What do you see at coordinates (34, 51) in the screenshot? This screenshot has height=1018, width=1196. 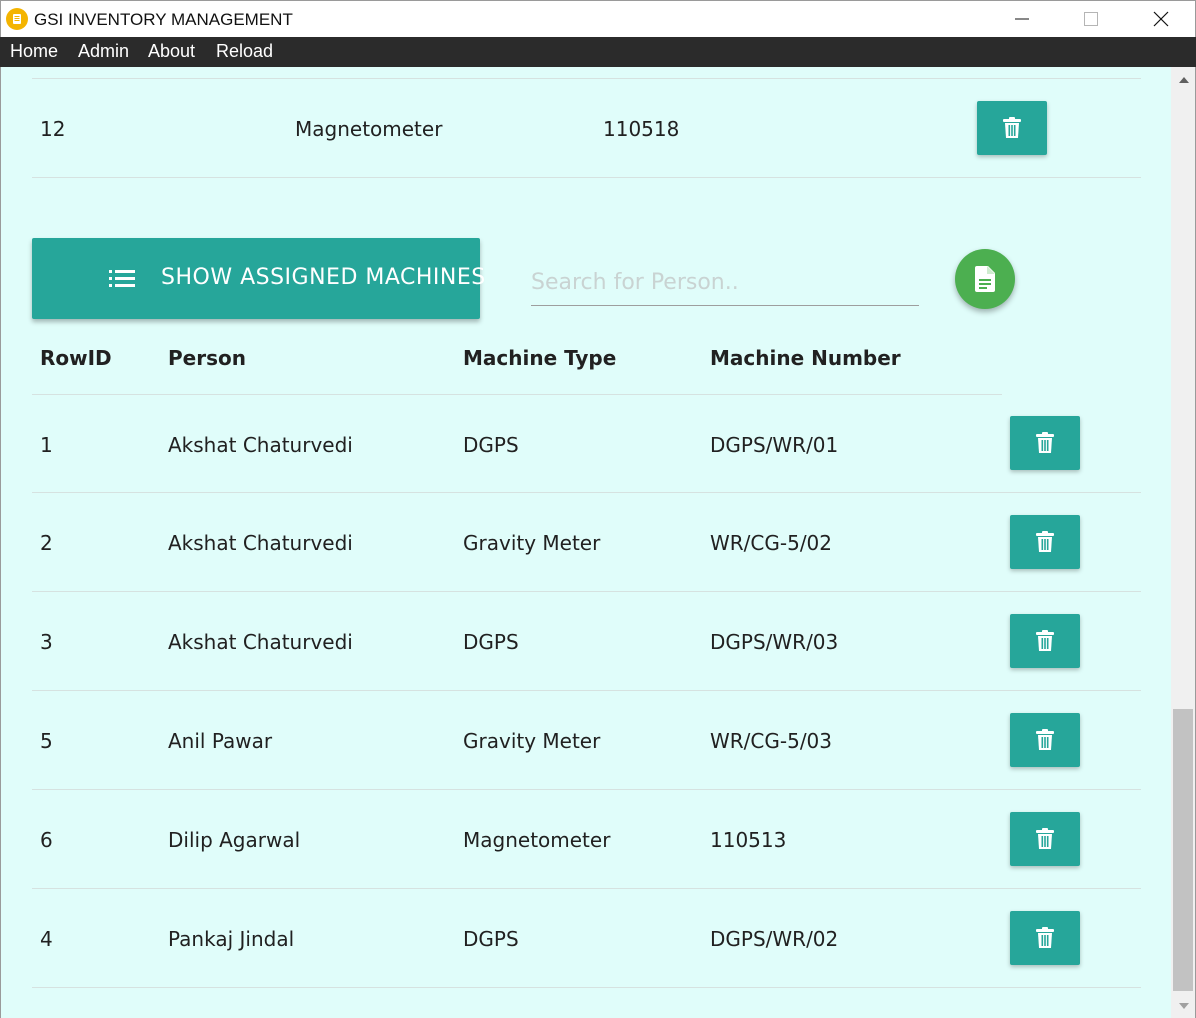 I see `menu-item-home: Home` at bounding box center [34, 51].